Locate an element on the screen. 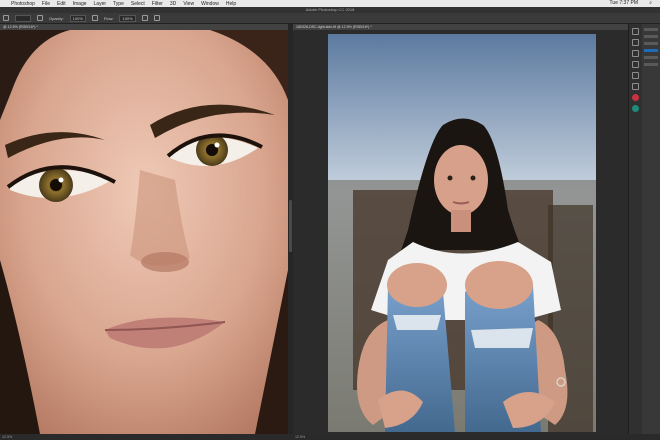 This screenshot has width=660, height=440. actions-panel-icon is located at coordinates (635, 75).